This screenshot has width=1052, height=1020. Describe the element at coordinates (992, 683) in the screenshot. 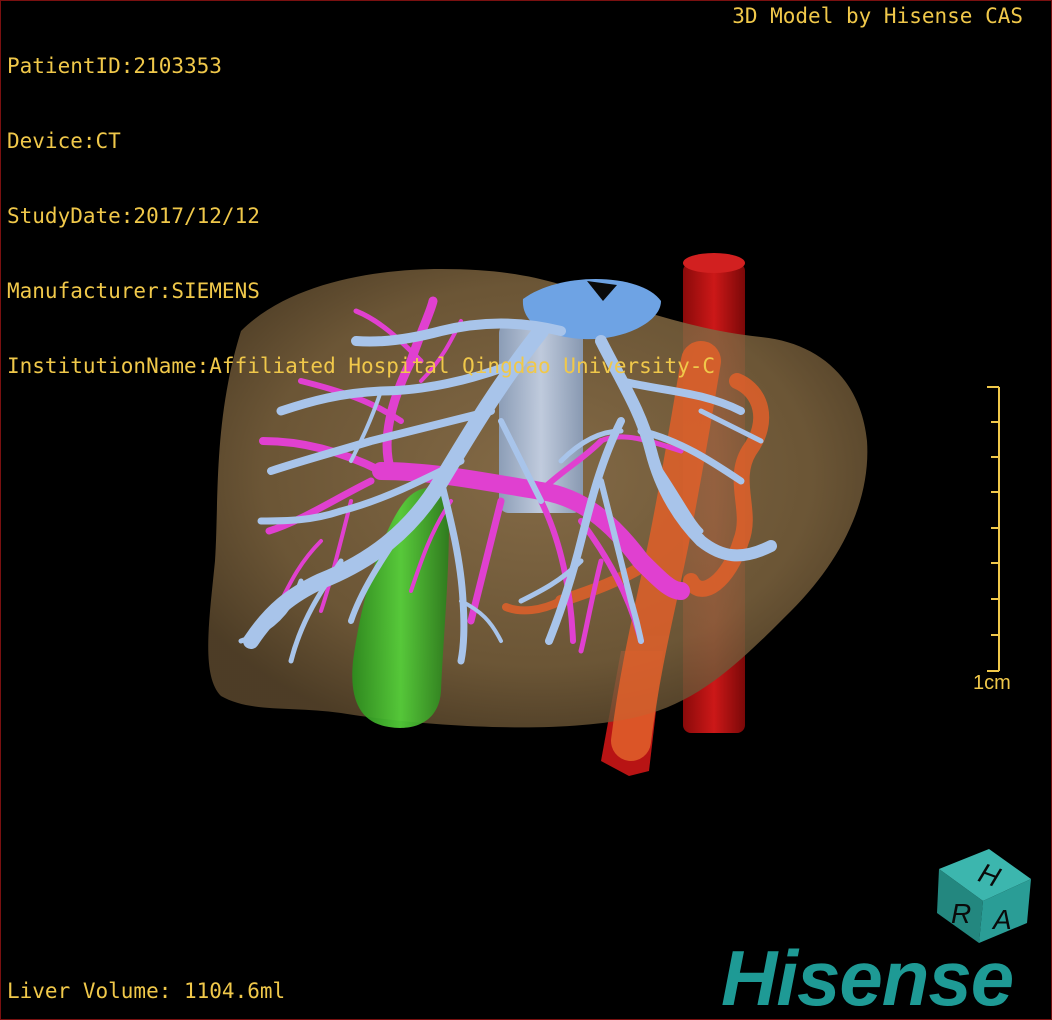

I see `scale-bar-label: 1cm` at that location.